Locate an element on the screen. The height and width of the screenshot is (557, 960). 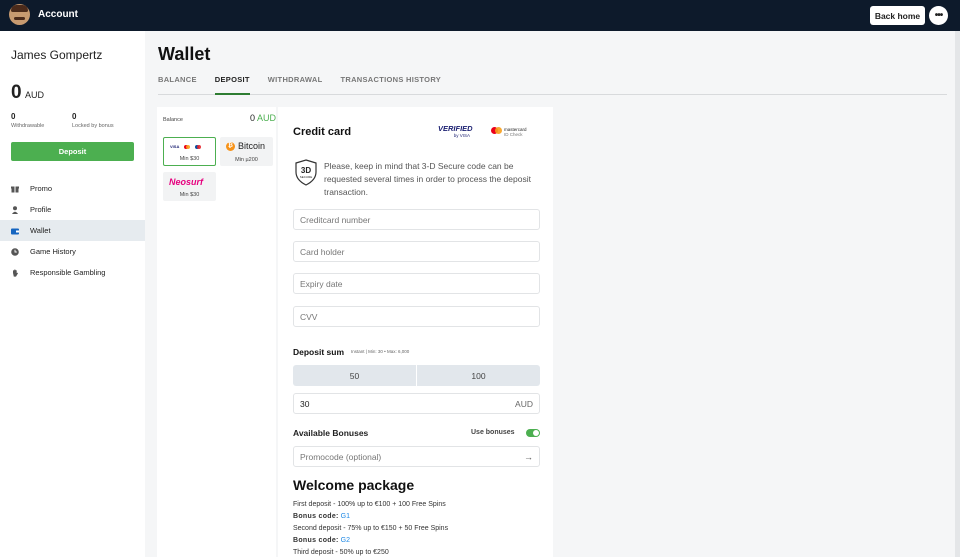
amount-options: 50 100 is located at coordinates (416, 375).